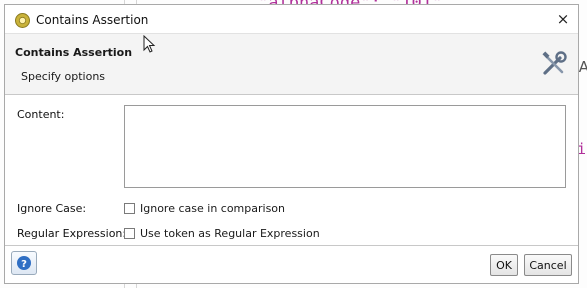 Image resolution: width=587 pixels, height=288 pixels. What do you see at coordinates (129, 233) in the screenshot?
I see `regex-checkbox` at bounding box center [129, 233].